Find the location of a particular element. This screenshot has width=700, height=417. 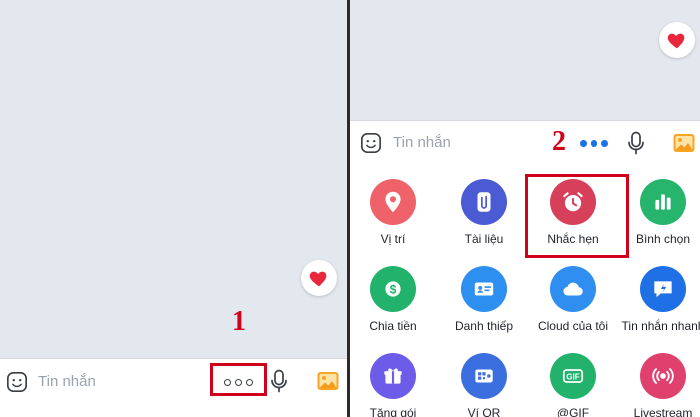

money-split-icon: $ is located at coordinates (393, 289).